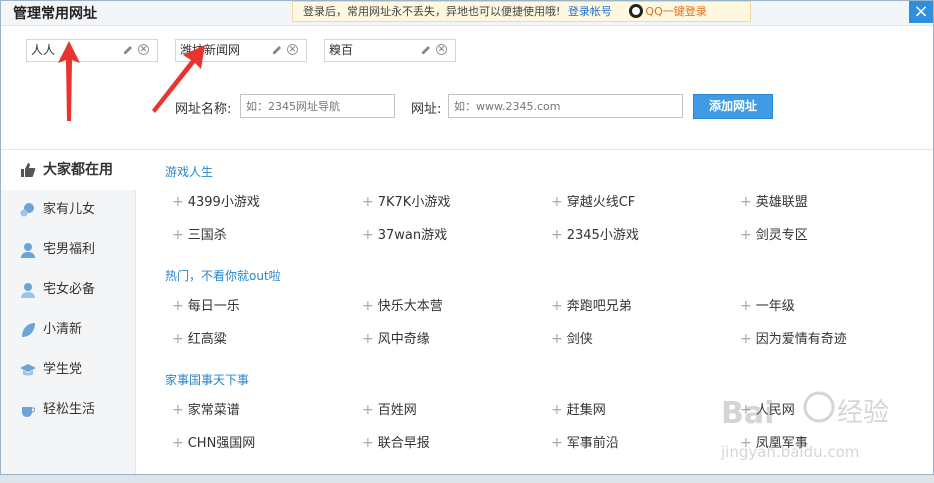 This screenshot has width=934, height=483. Describe the element at coordinates (733, 106) in the screenshot. I see `add-site-button: 添加网址` at that location.